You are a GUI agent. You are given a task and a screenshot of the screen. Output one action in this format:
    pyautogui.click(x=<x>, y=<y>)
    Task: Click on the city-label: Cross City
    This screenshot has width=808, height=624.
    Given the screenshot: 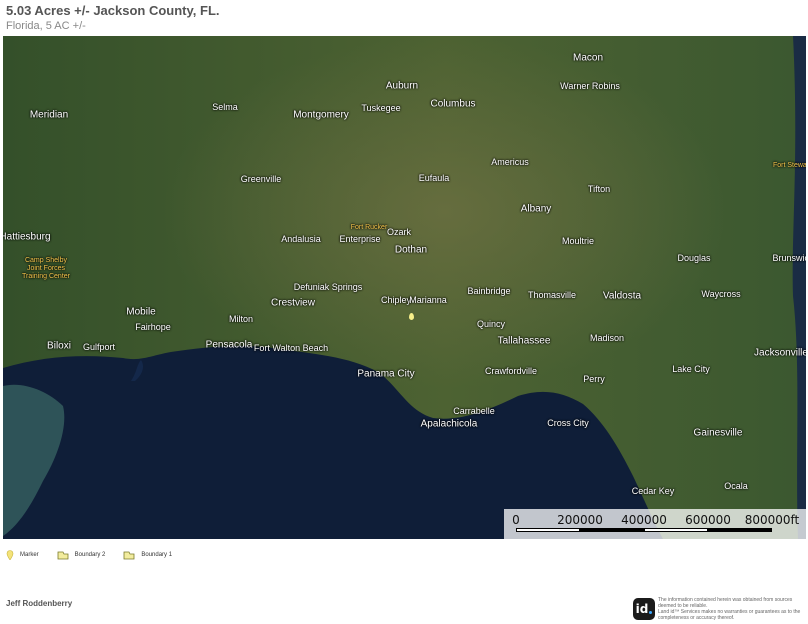 What is the action you would take?
    pyautogui.click(x=568, y=423)
    